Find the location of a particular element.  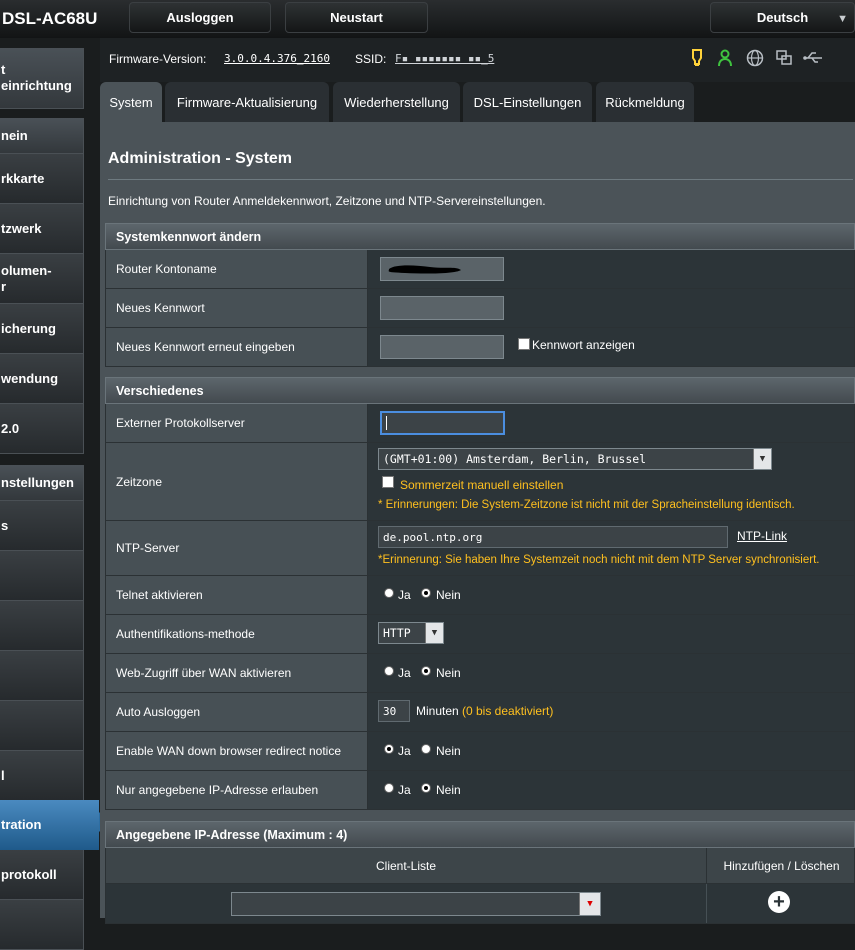

auto-logout-label: Auto Ausloggen is located at coordinates (158, 712).